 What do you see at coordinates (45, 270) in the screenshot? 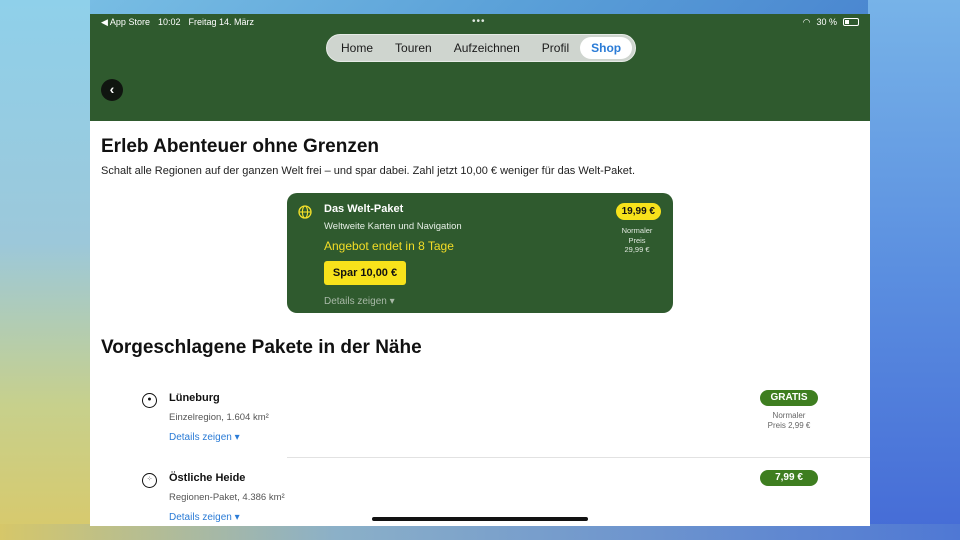
I see `desktop-background-left` at bounding box center [45, 270].